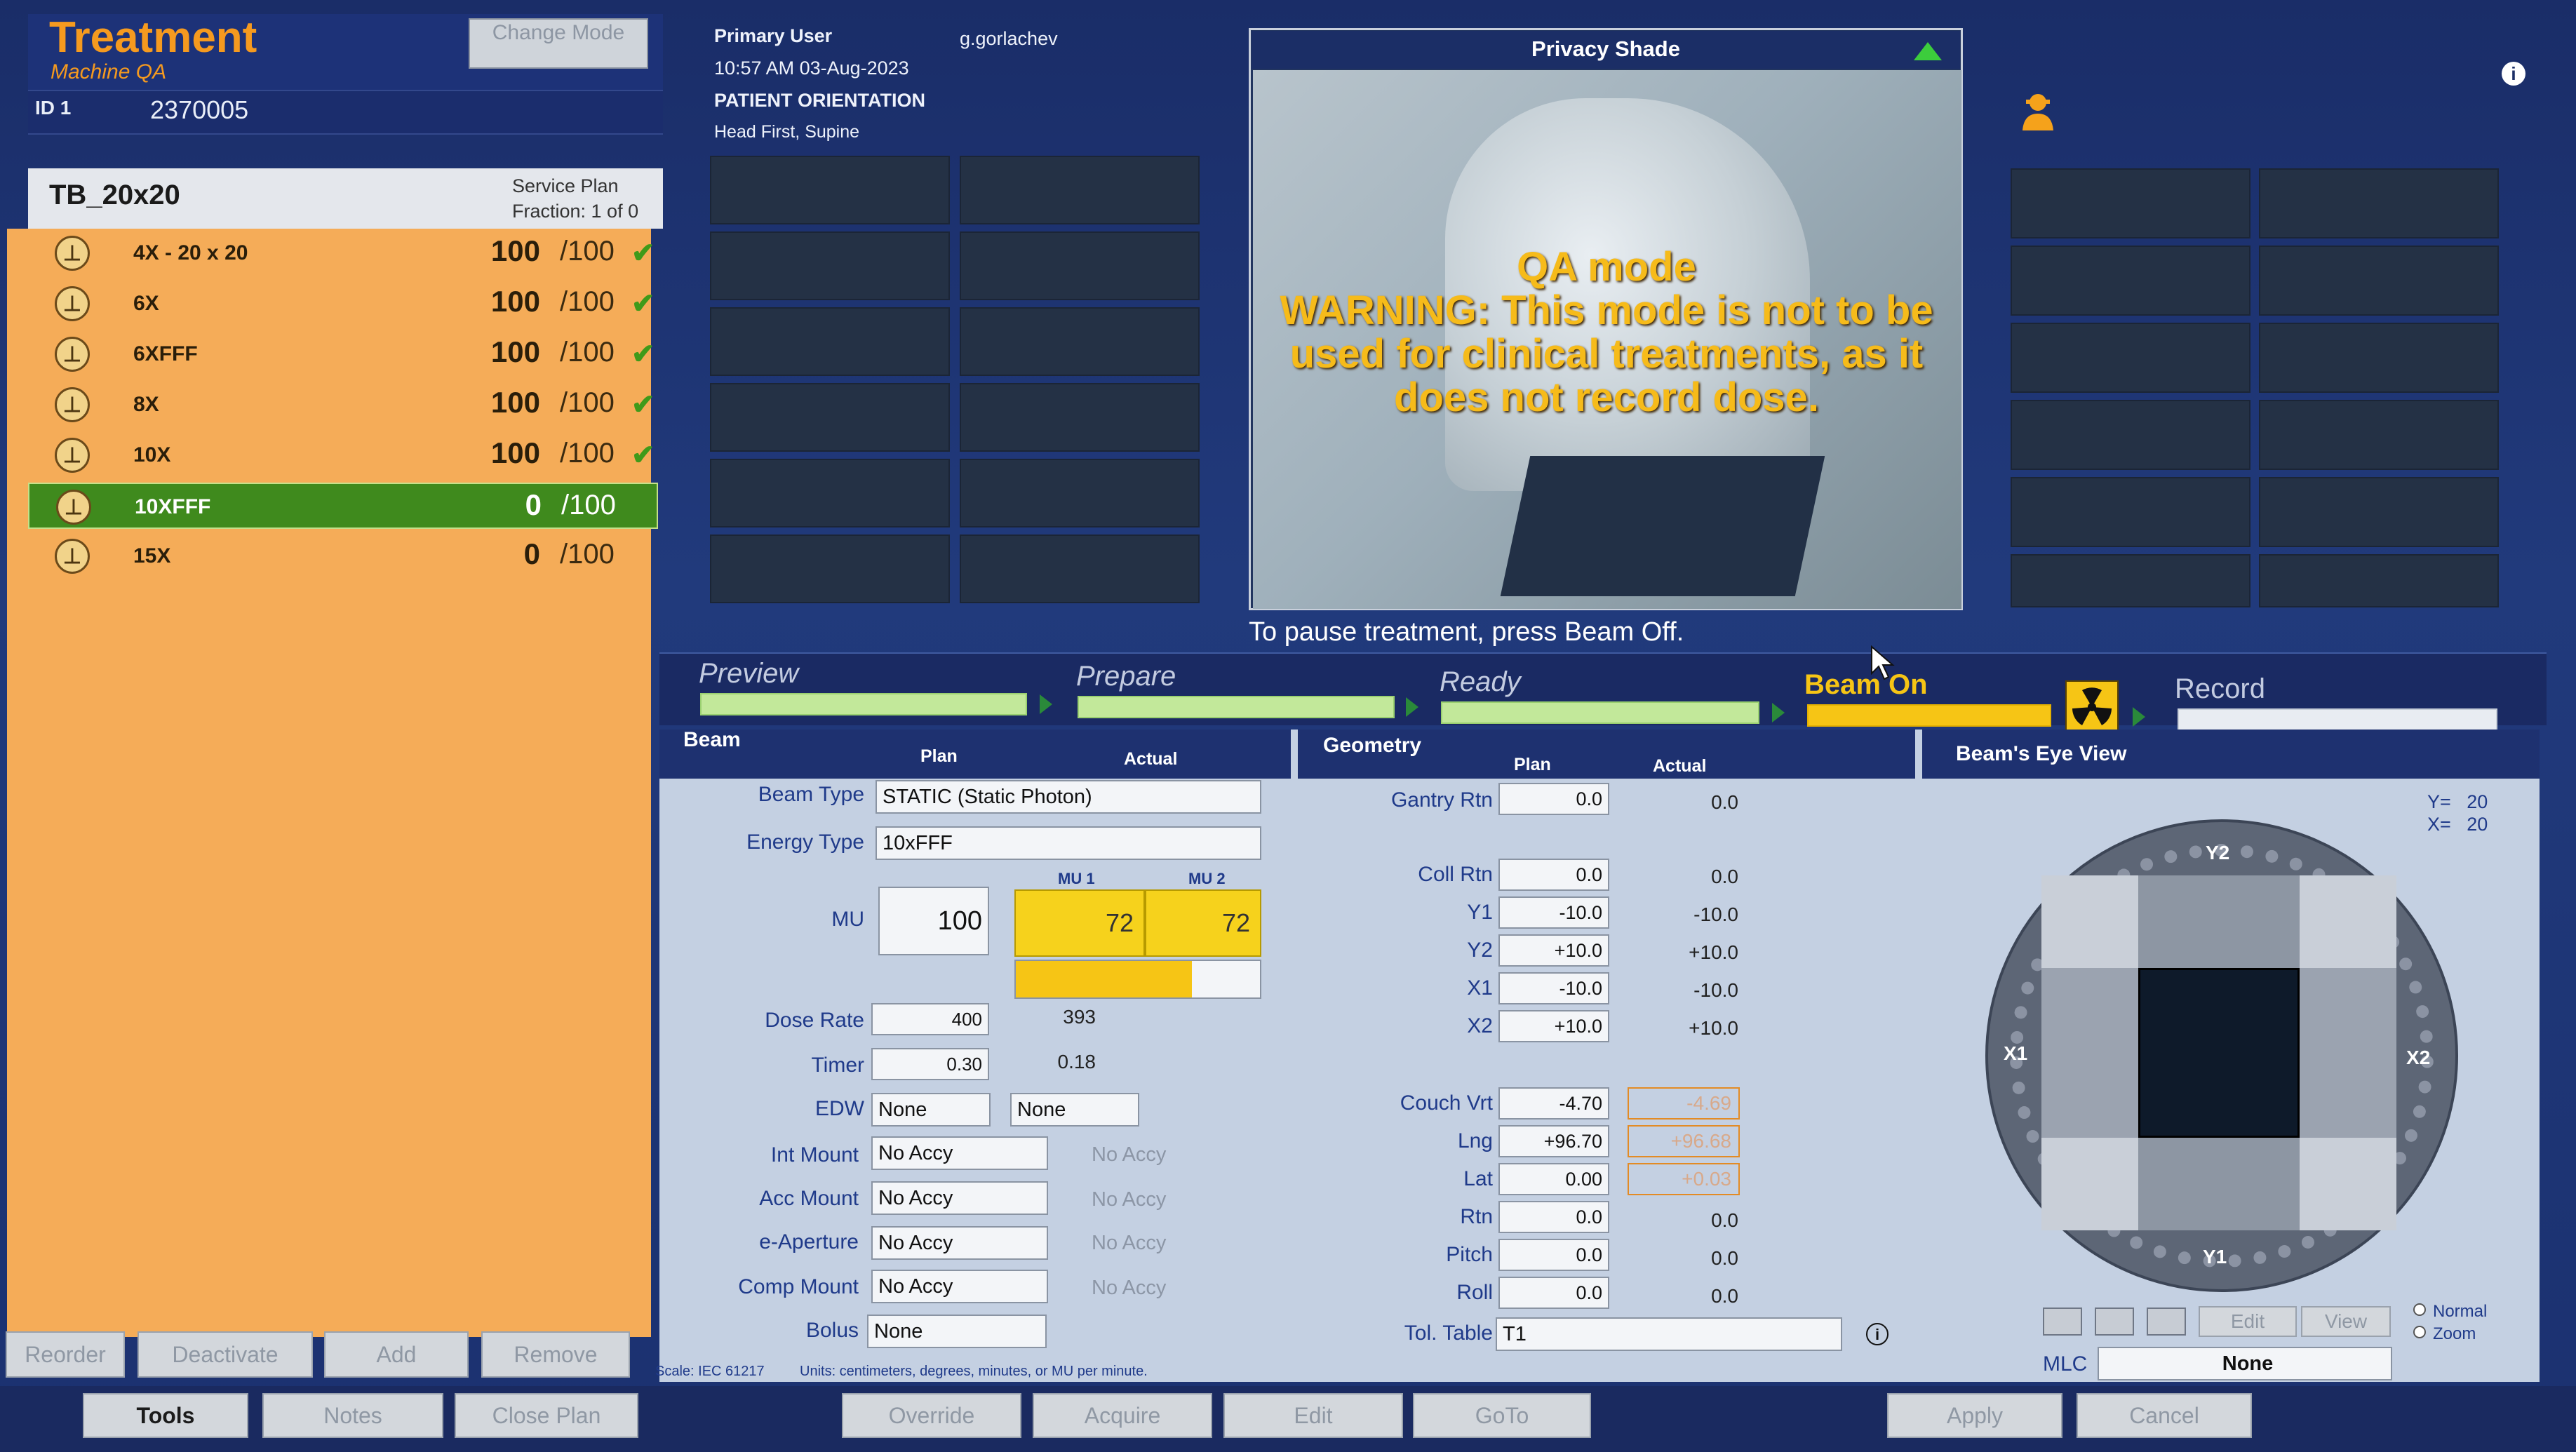  What do you see at coordinates (1122, 1415) in the screenshot?
I see `acquire-button: Acquire` at bounding box center [1122, 1415].